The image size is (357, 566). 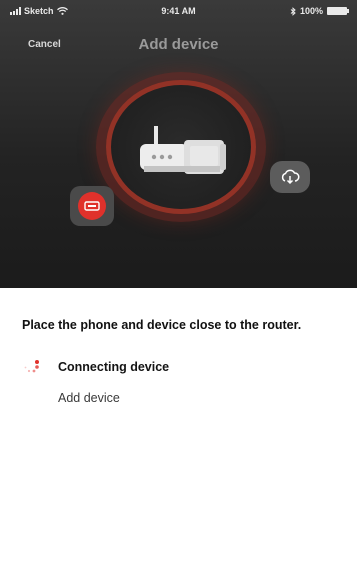 I want to click on nav-bar: Cancel Add device, so click(x=178, y=44).